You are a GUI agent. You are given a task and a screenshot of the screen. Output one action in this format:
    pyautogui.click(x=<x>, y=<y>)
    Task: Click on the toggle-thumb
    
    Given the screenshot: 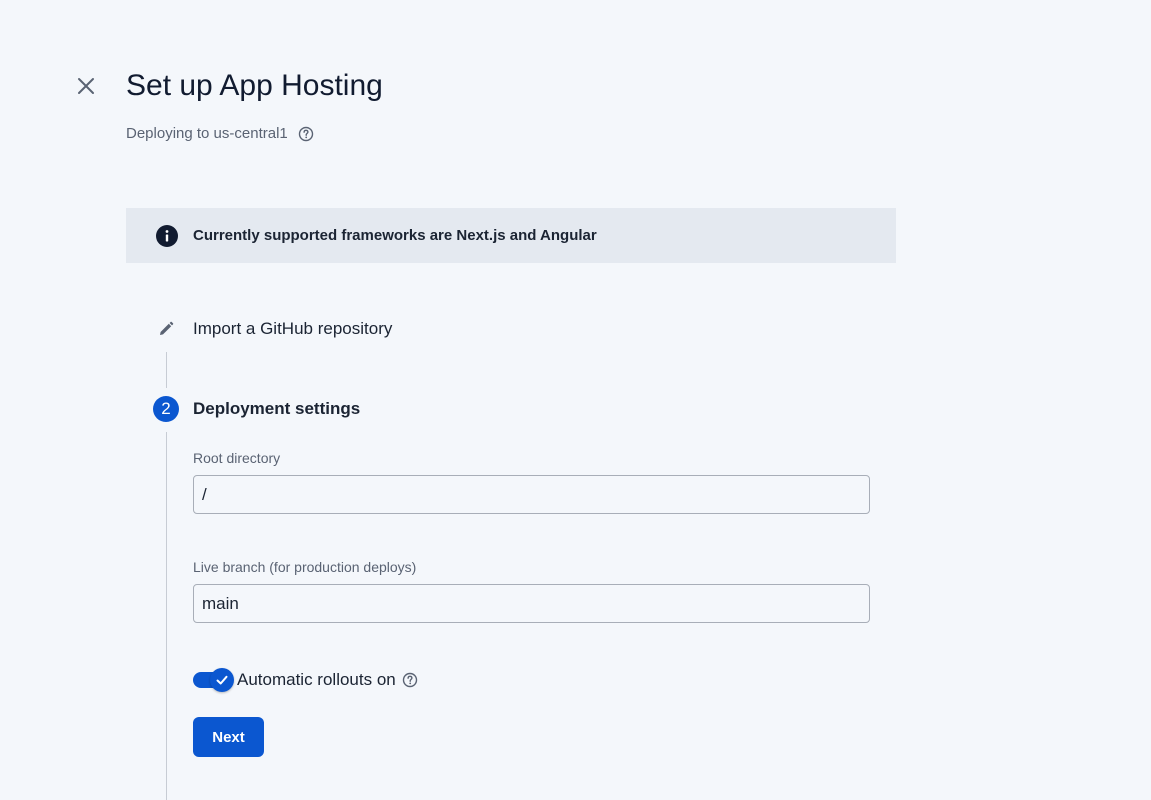 What is the action you would take?
    pyautogui.click(x=222, y=680)
    